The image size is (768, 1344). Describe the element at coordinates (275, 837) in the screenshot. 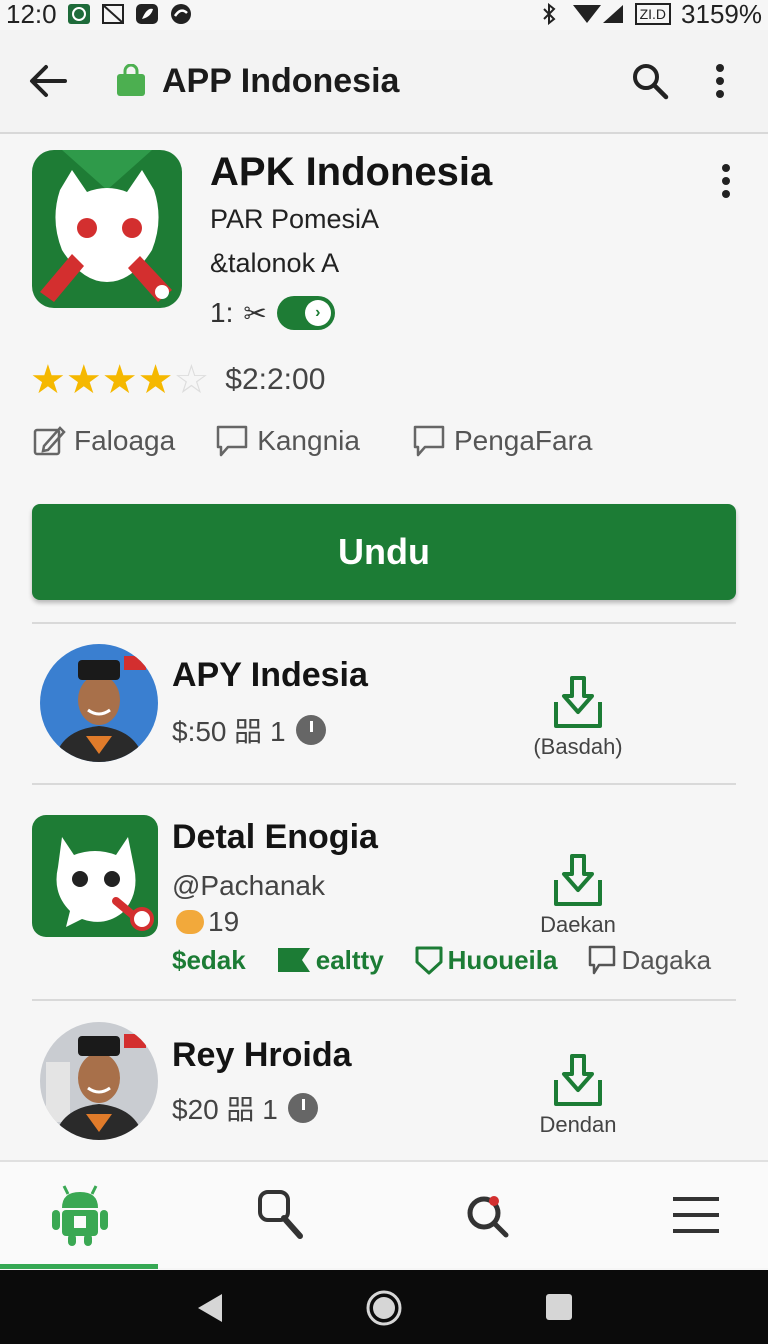

I see `list-item-title: Detal Enogia` at that location.